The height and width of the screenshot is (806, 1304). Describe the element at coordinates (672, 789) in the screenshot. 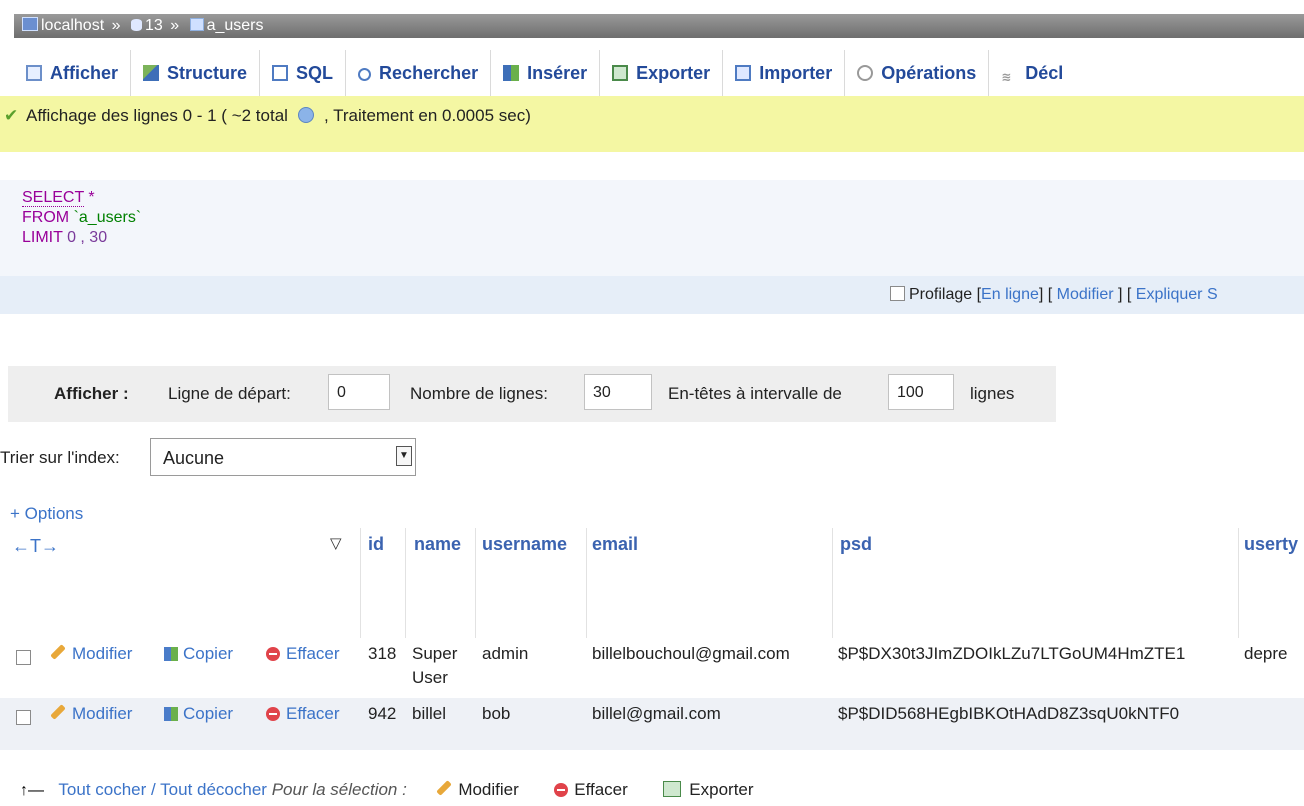

I see `export-icon` at that location.